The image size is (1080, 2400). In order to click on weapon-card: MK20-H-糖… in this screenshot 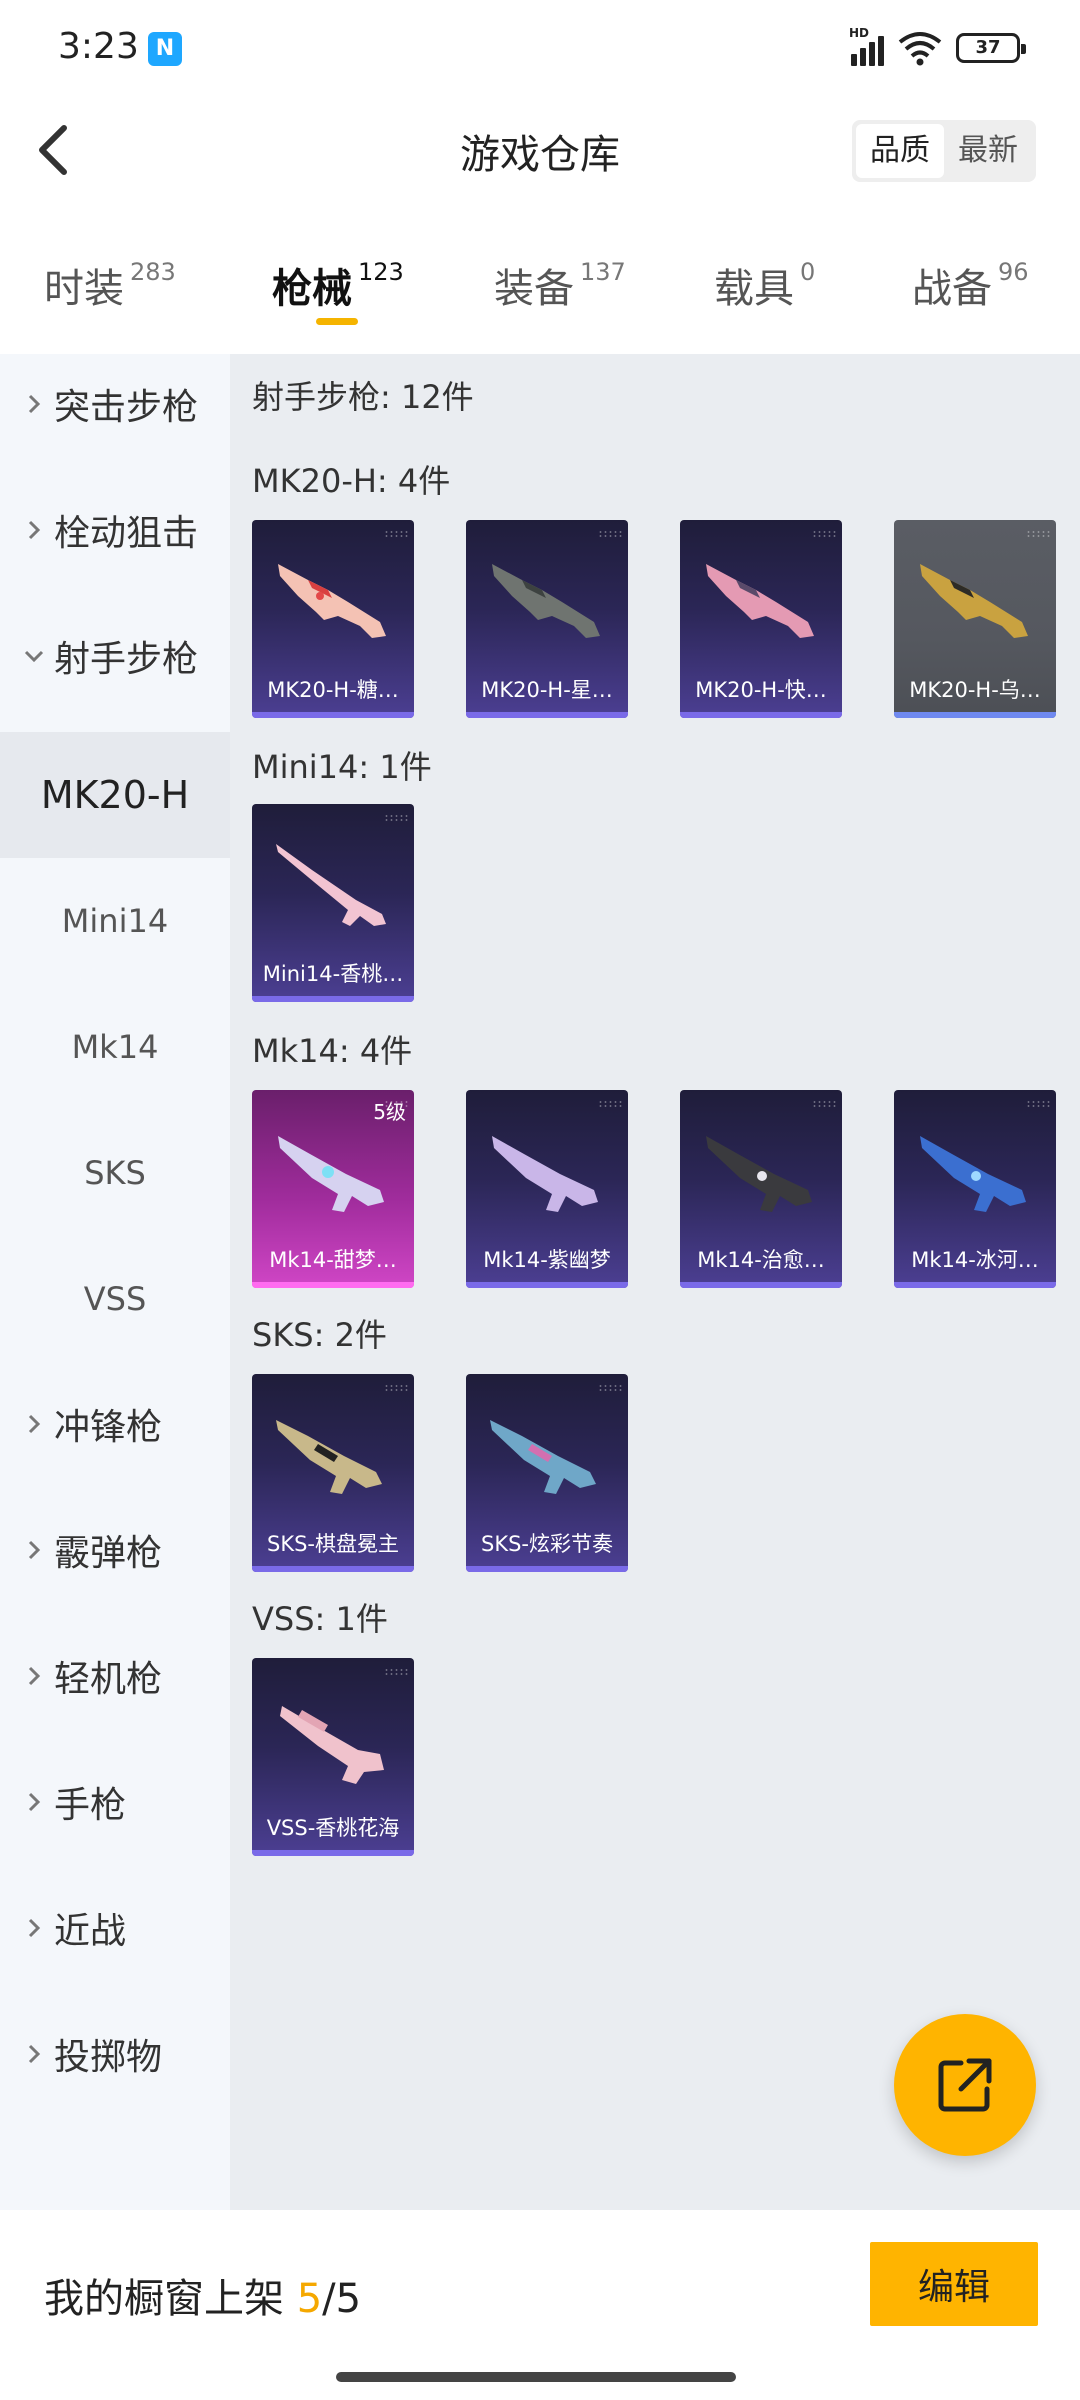, I will do `click(333, 619)`.